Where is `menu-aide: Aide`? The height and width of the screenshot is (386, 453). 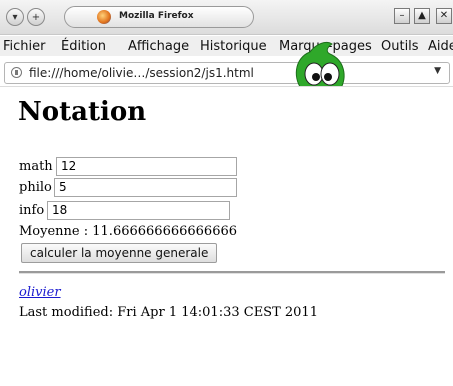
menu-aide: Aide is located at coordinates (440, 46).